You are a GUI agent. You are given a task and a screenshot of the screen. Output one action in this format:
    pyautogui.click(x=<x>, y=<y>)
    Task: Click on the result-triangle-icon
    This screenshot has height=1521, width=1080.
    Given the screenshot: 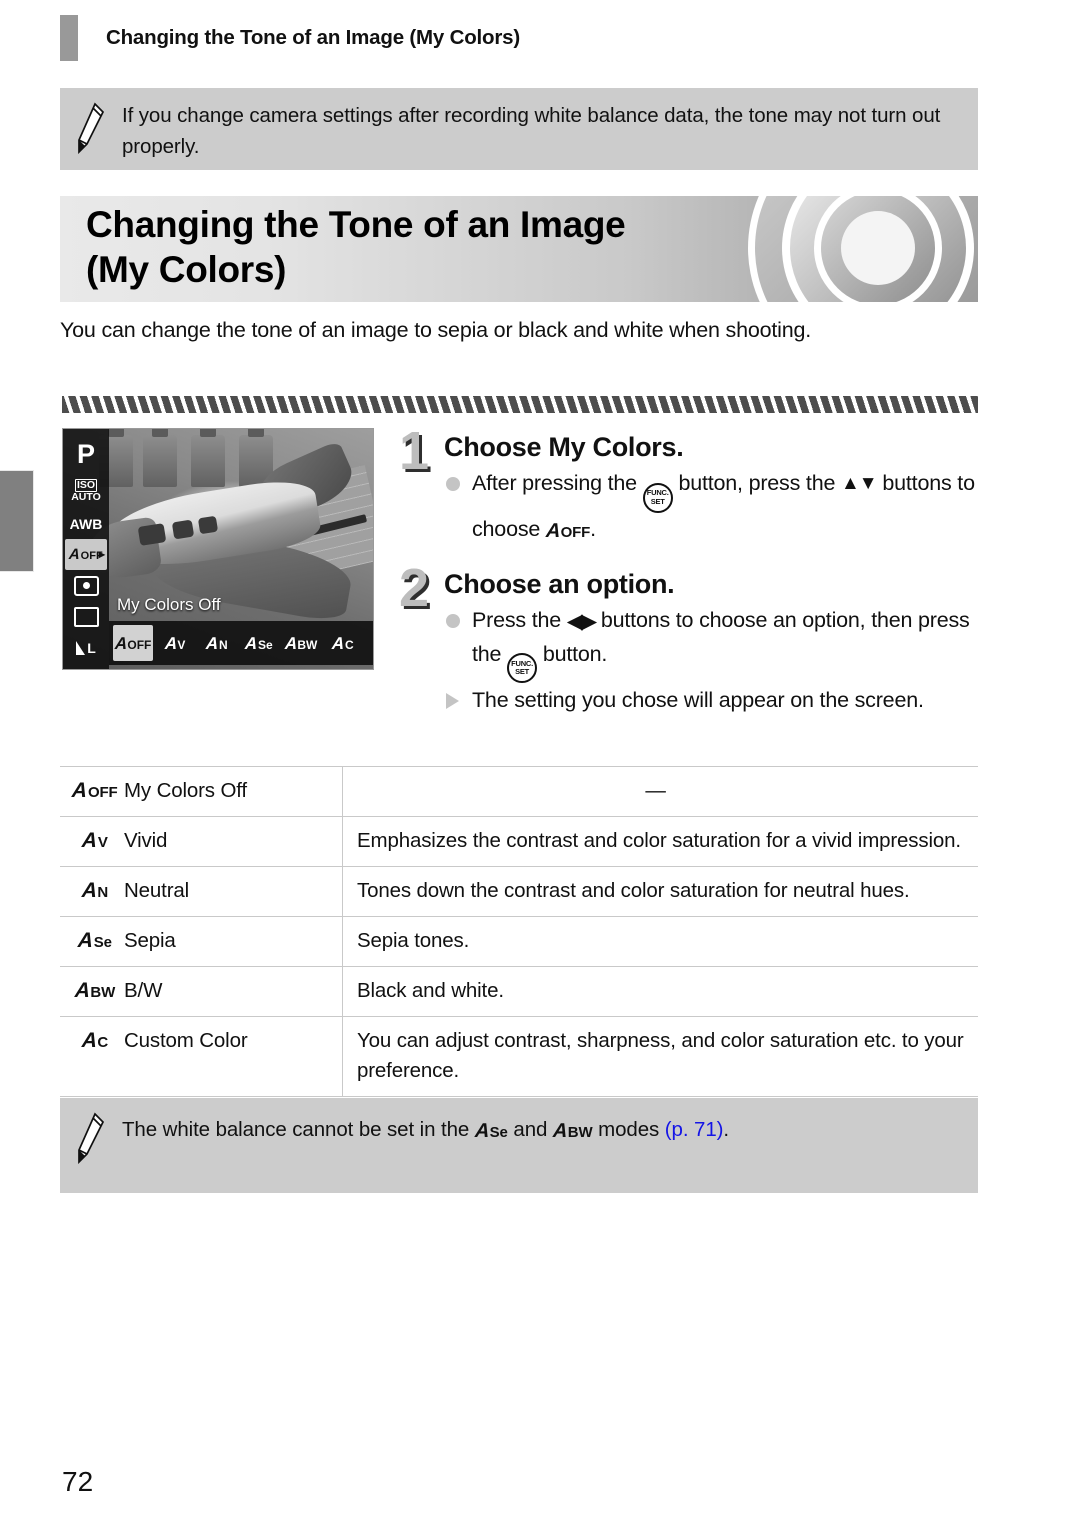 What is the action you would take?
    pyautogui.click(x=452, y=701)
    